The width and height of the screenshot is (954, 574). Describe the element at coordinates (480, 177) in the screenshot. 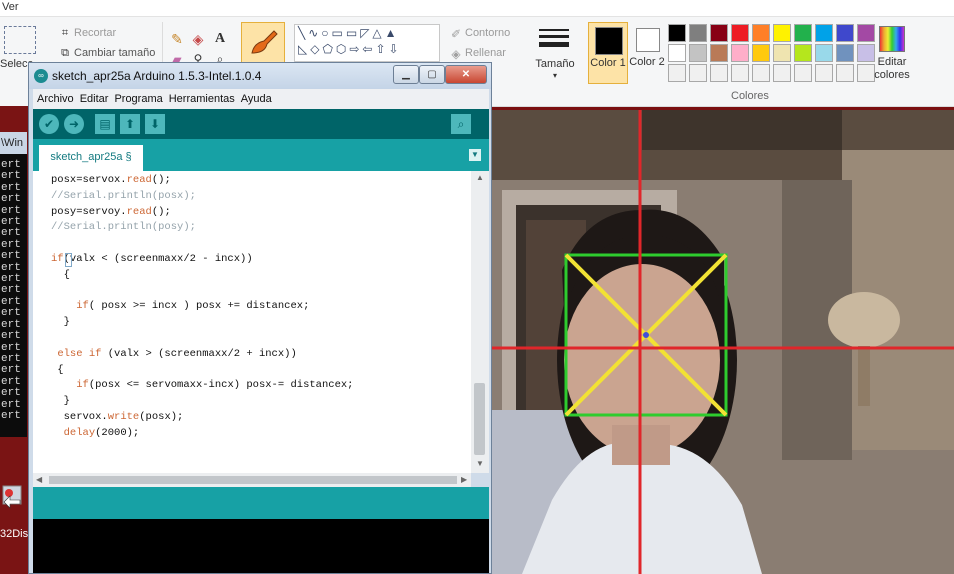

I see `scroll-up-arrow-icon: ▲` at that location.